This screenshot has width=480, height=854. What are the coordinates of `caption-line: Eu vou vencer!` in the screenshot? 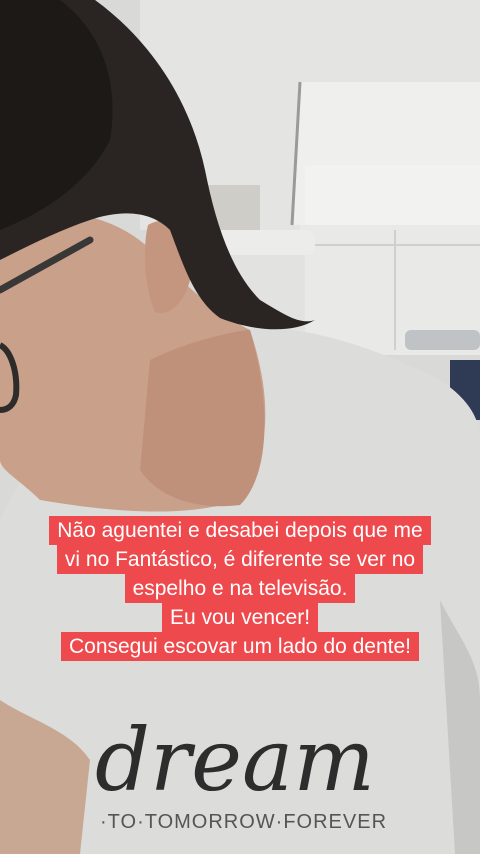 It's located at (240, 617).